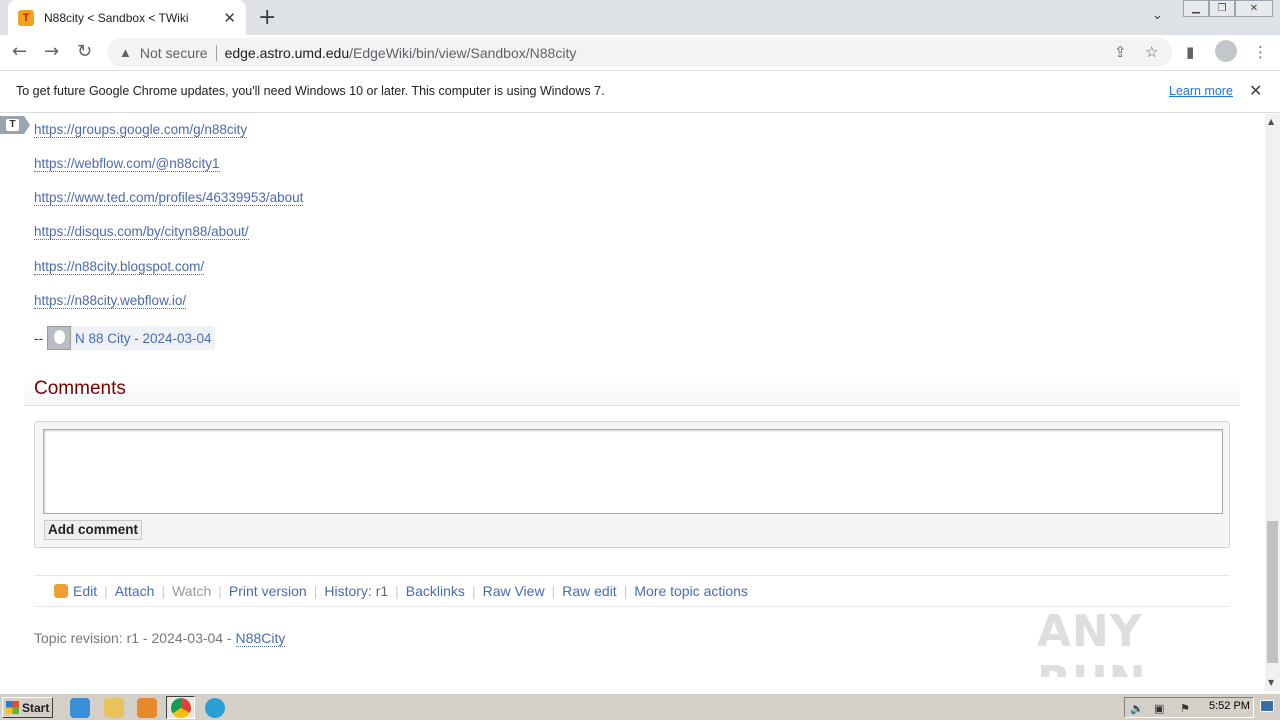  Describe the element at coordinates (80, 708) in the screenshot. I see `internet-explorer-icon` at that location.